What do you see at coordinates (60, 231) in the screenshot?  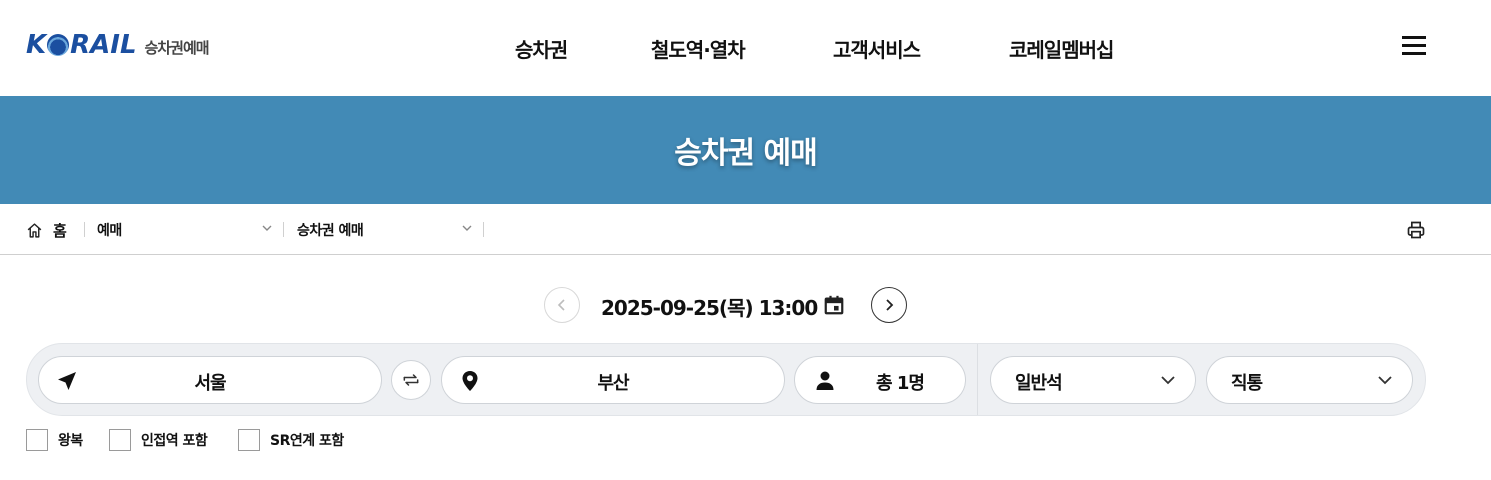 I see `breadcrumb-home-label: 홈` at bounding box center [60, 231].